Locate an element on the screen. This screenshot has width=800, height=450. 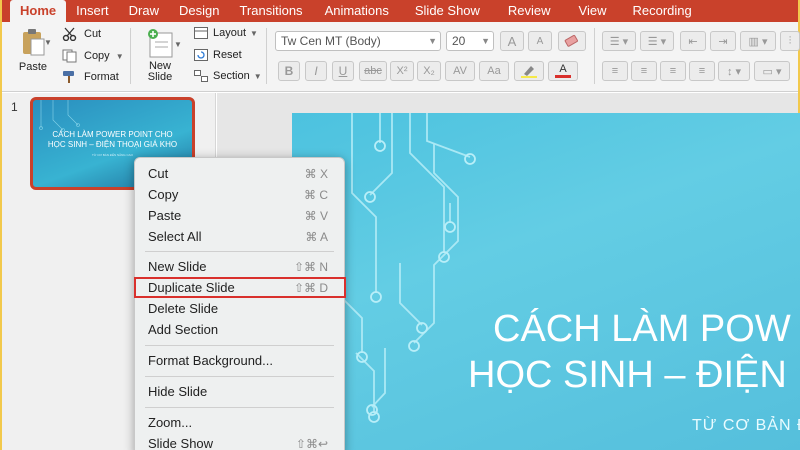
clear-format-icon is located at coordinates (572, 41).